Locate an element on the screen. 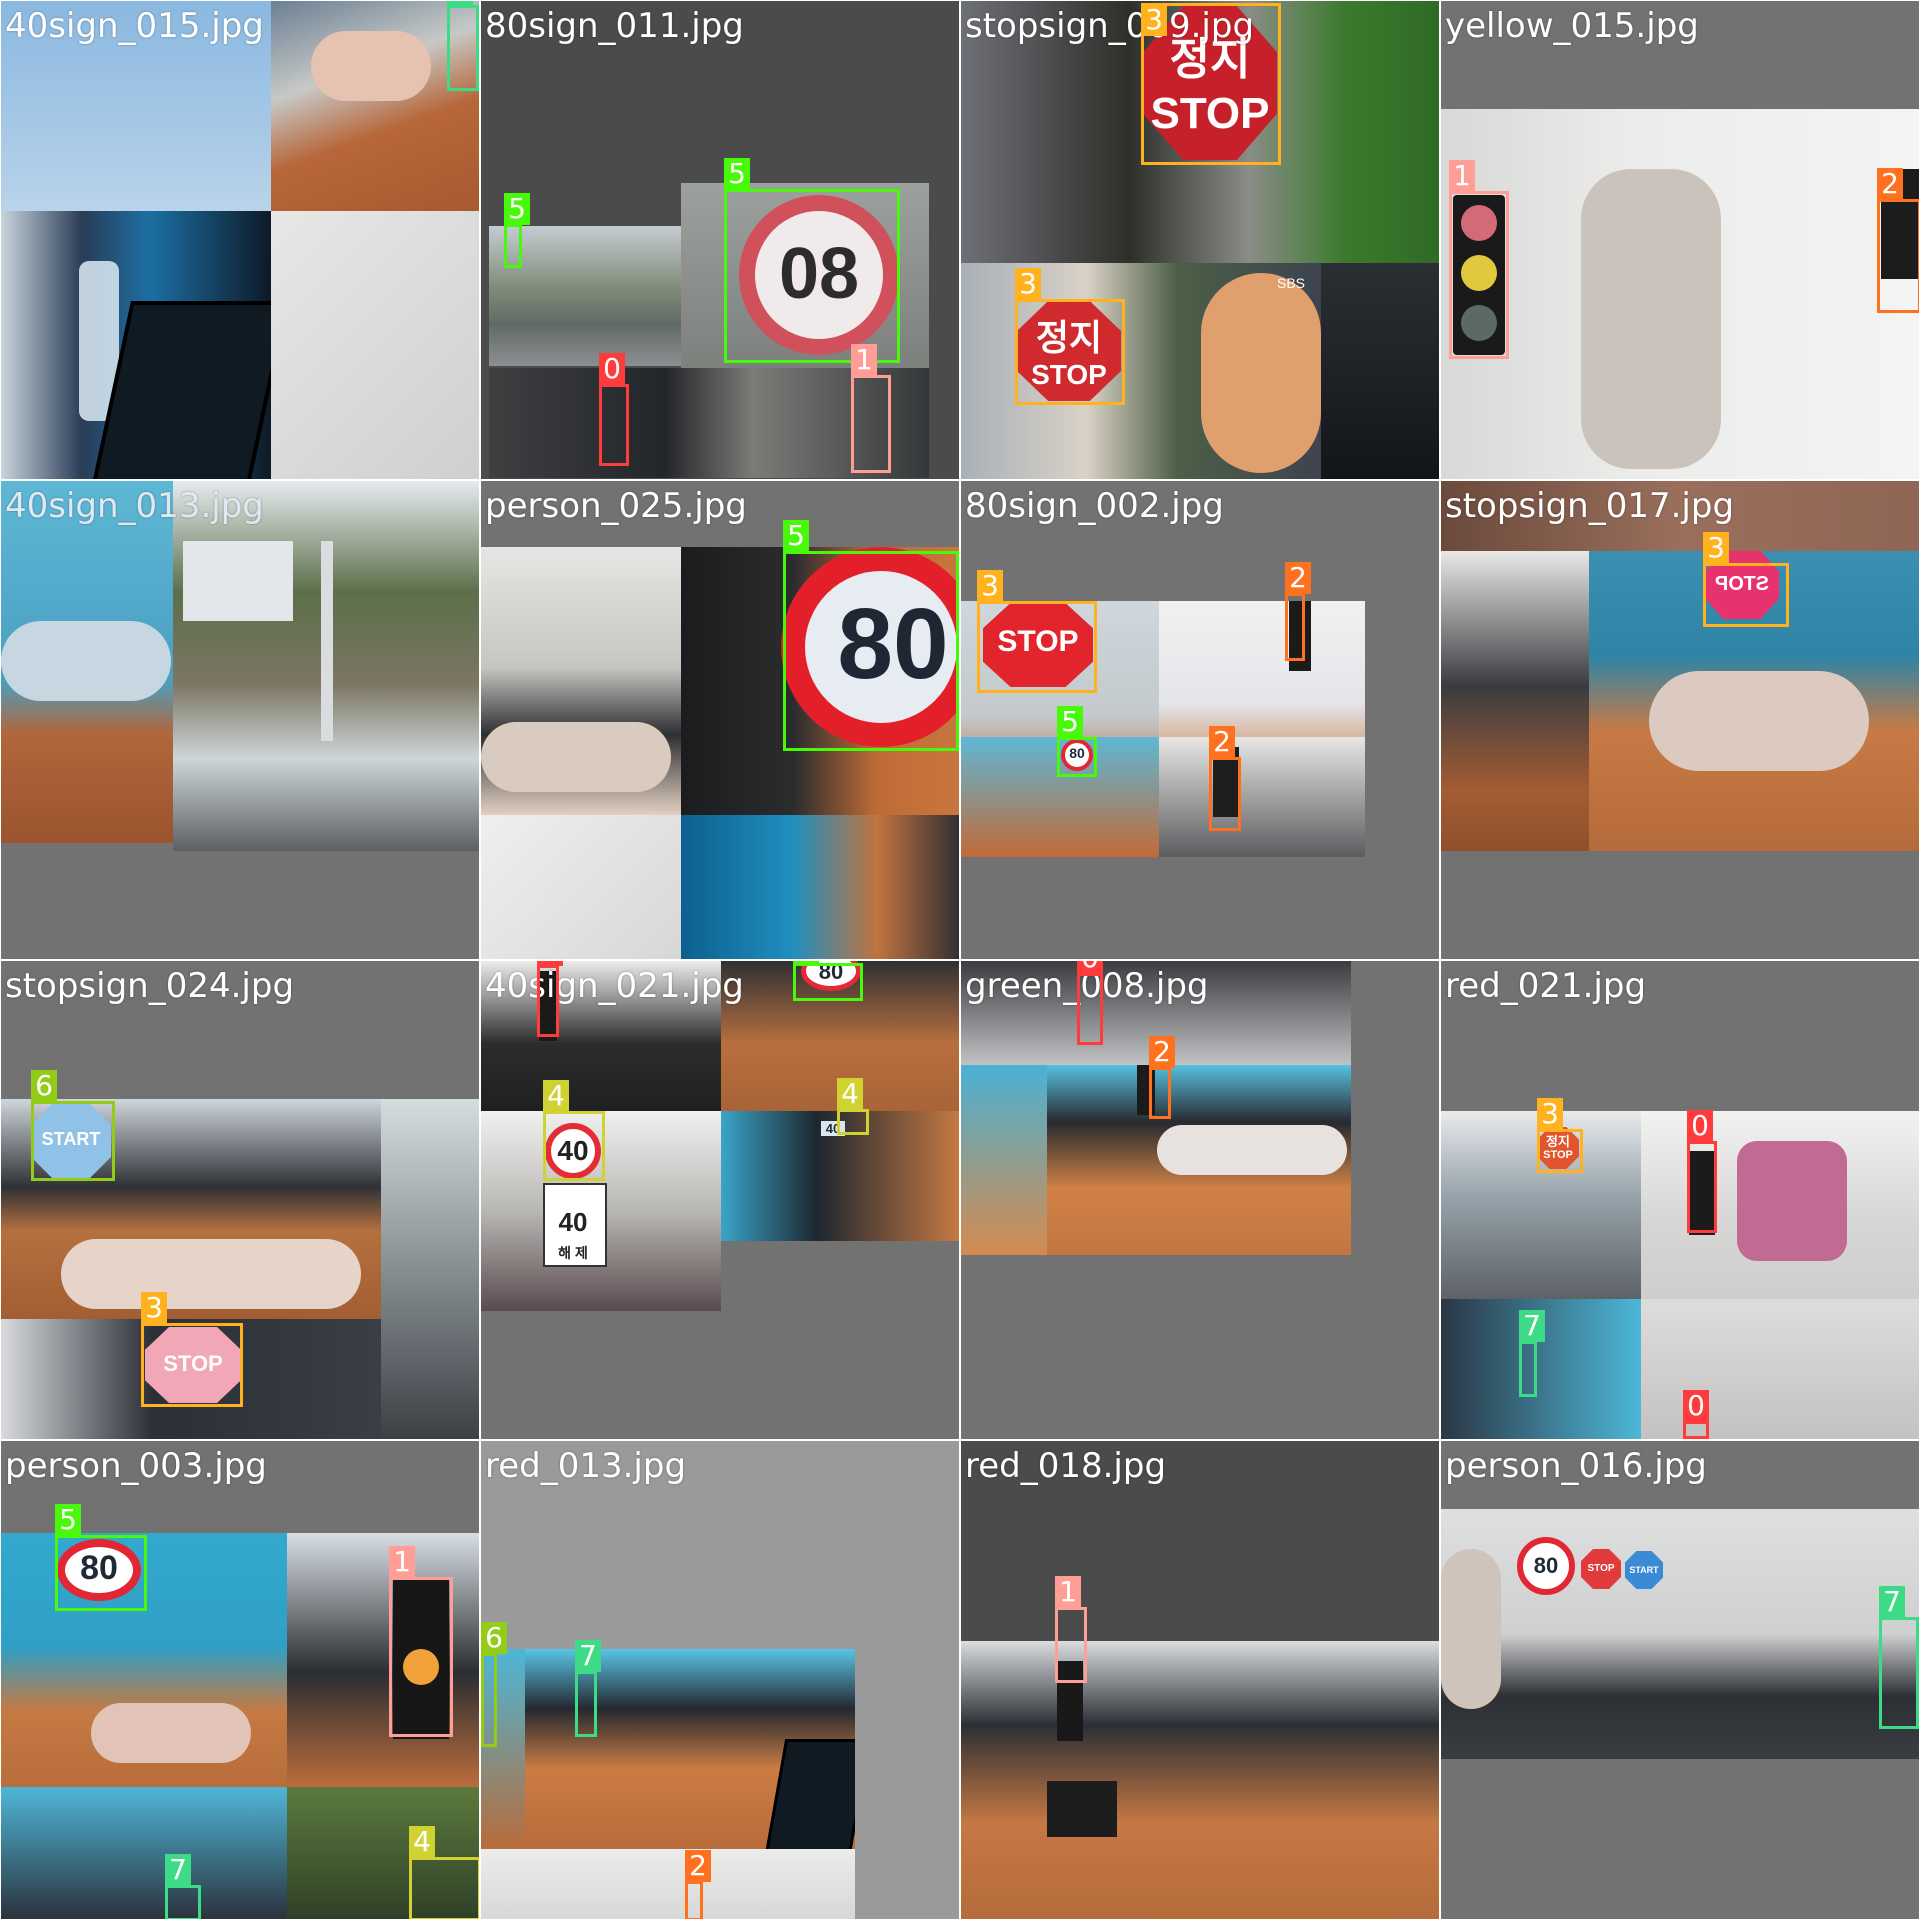 The height and width of the screenshot is (1920, 1920). tablet-shape is located at coordinates (809, 1794).